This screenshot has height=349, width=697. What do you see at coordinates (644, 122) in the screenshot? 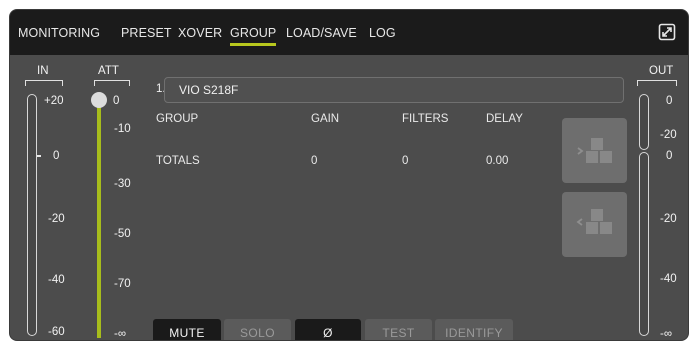
I see `out-level-meter-a` at bounding box center [644, 122].